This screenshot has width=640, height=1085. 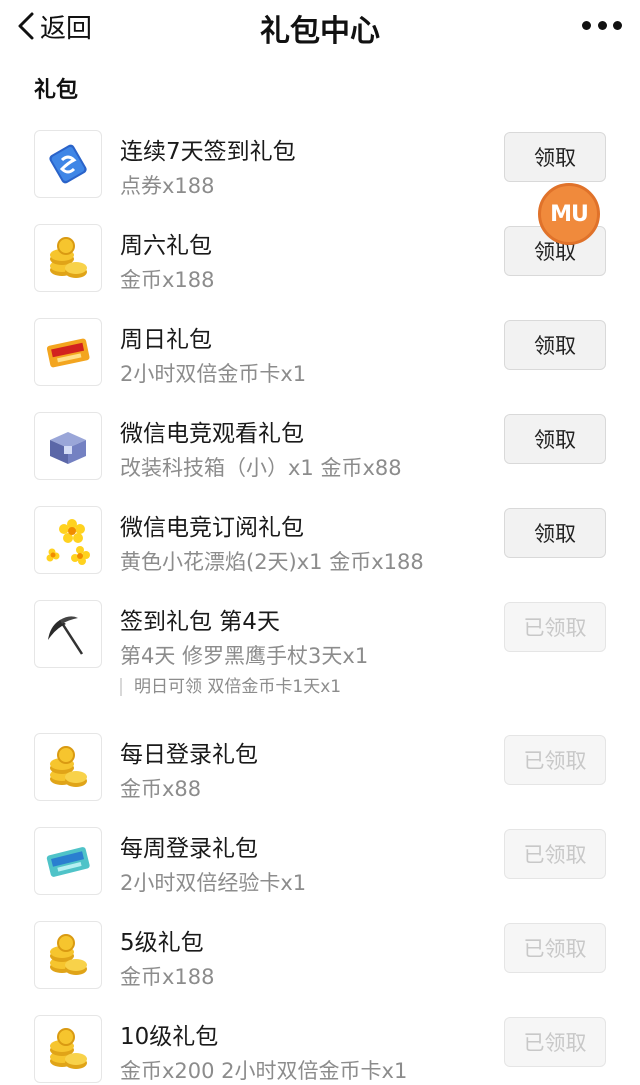 I want to click on page-title: 礼包中心, so click(x=320, y=31).